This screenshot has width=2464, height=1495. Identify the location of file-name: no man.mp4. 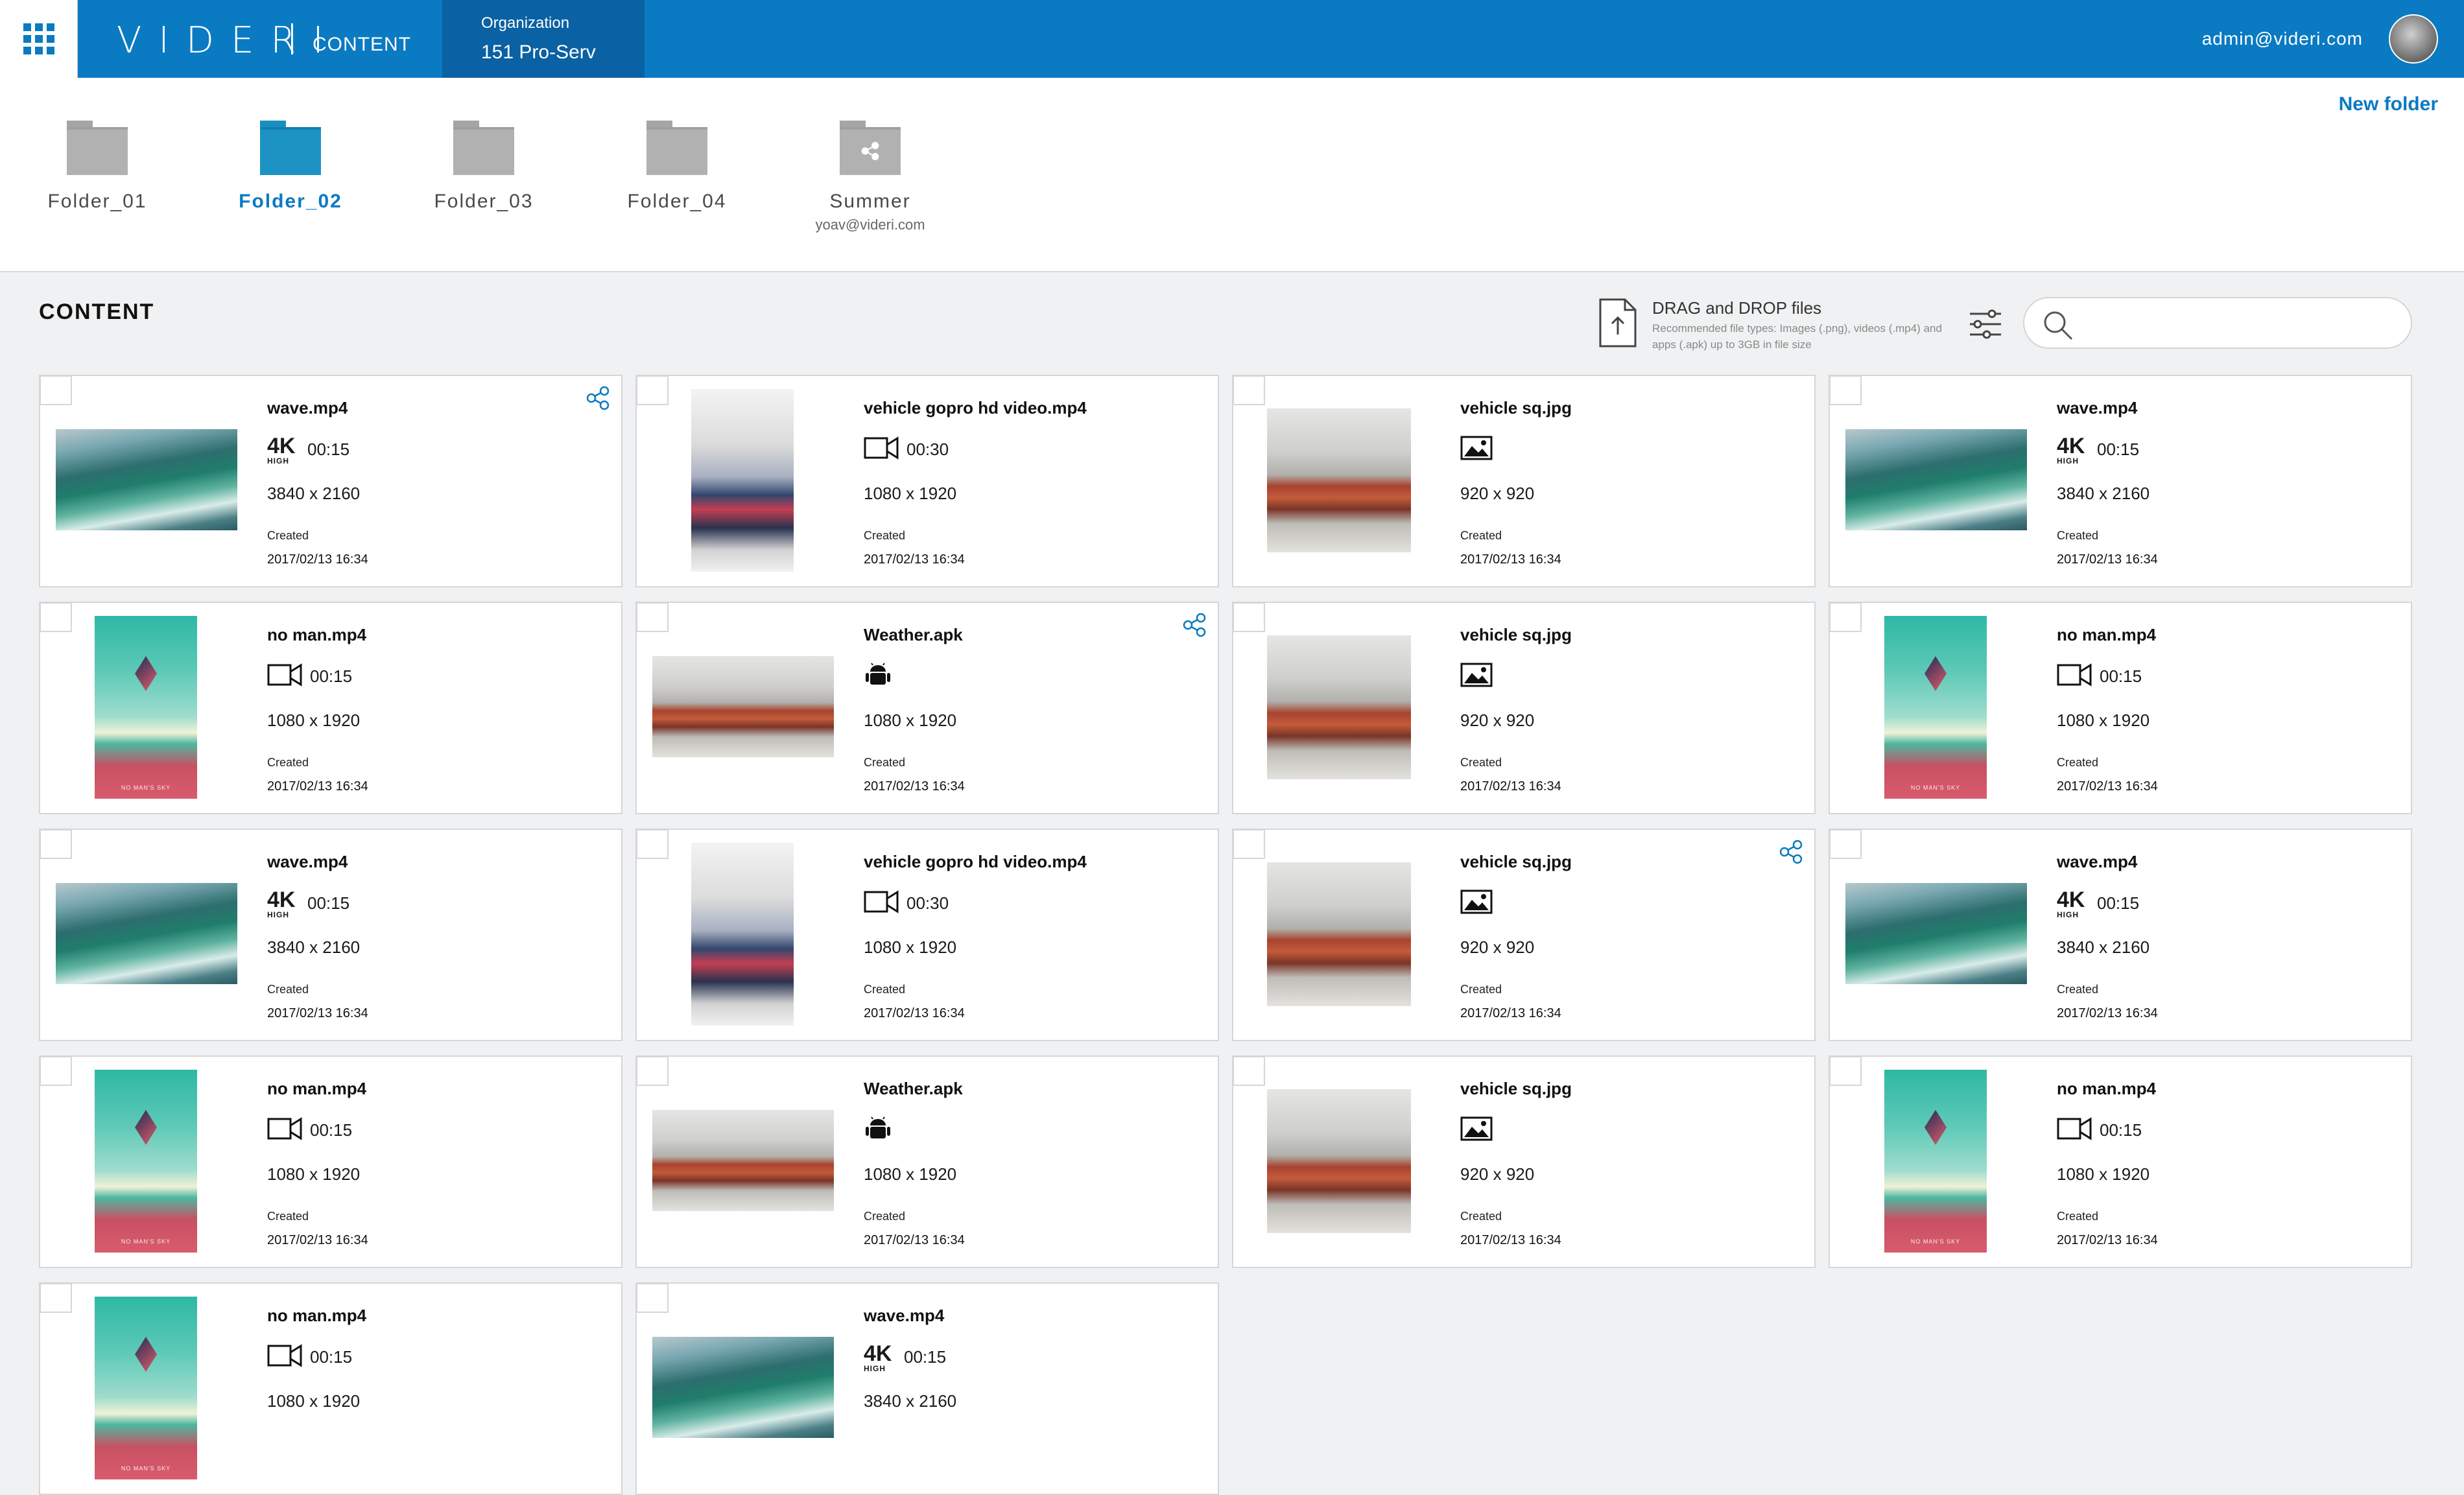
(2107, 635).